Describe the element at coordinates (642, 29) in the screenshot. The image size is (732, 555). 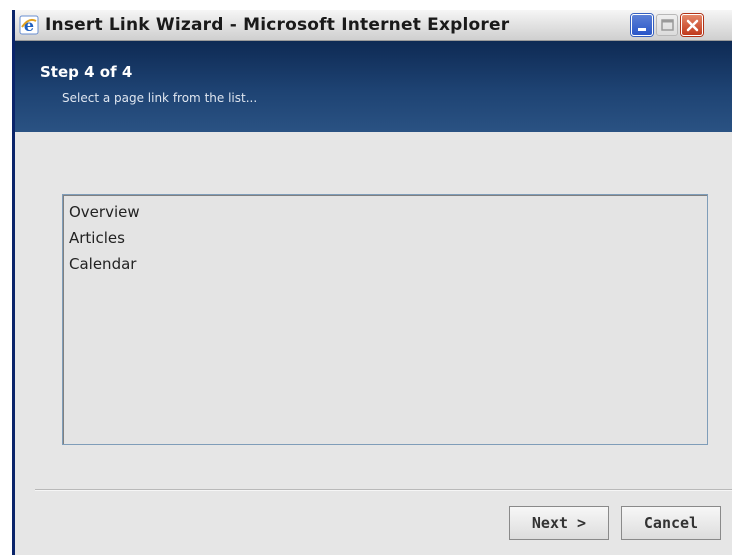
I see `minimize-icon` at that location.